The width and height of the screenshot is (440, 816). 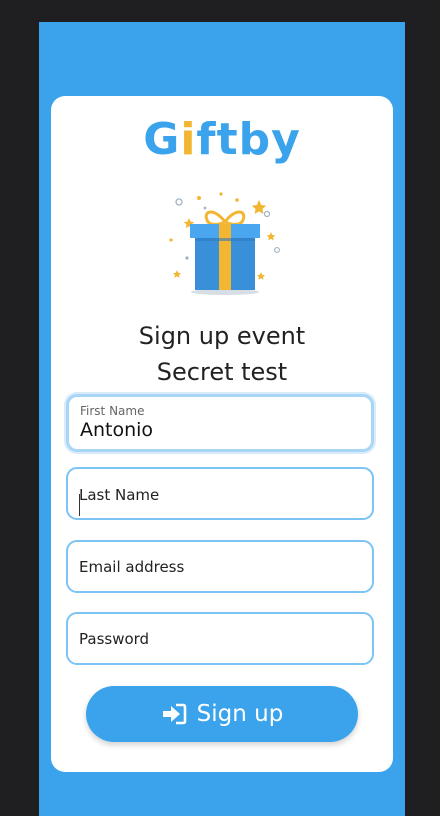 I want to click on first-name-value: Antonio, so click(x=117, y=430).